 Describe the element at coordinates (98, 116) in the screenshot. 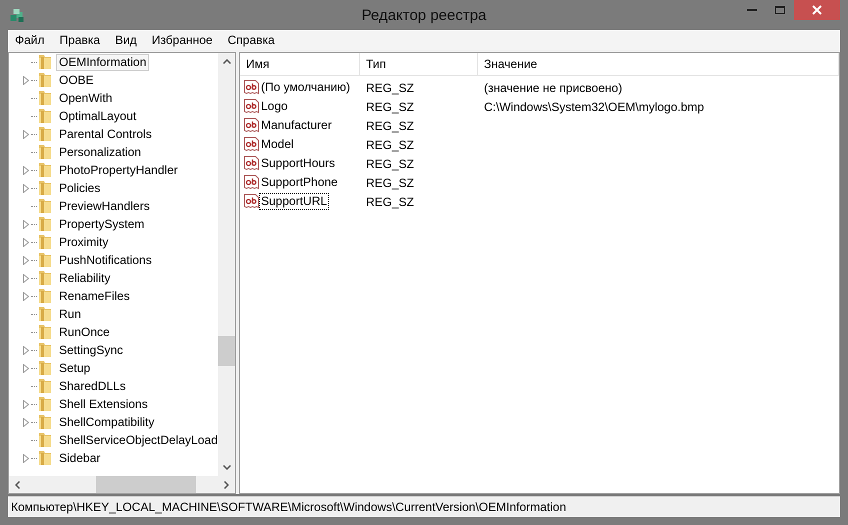

I see `tree-item: OptimalLayout` at that location.